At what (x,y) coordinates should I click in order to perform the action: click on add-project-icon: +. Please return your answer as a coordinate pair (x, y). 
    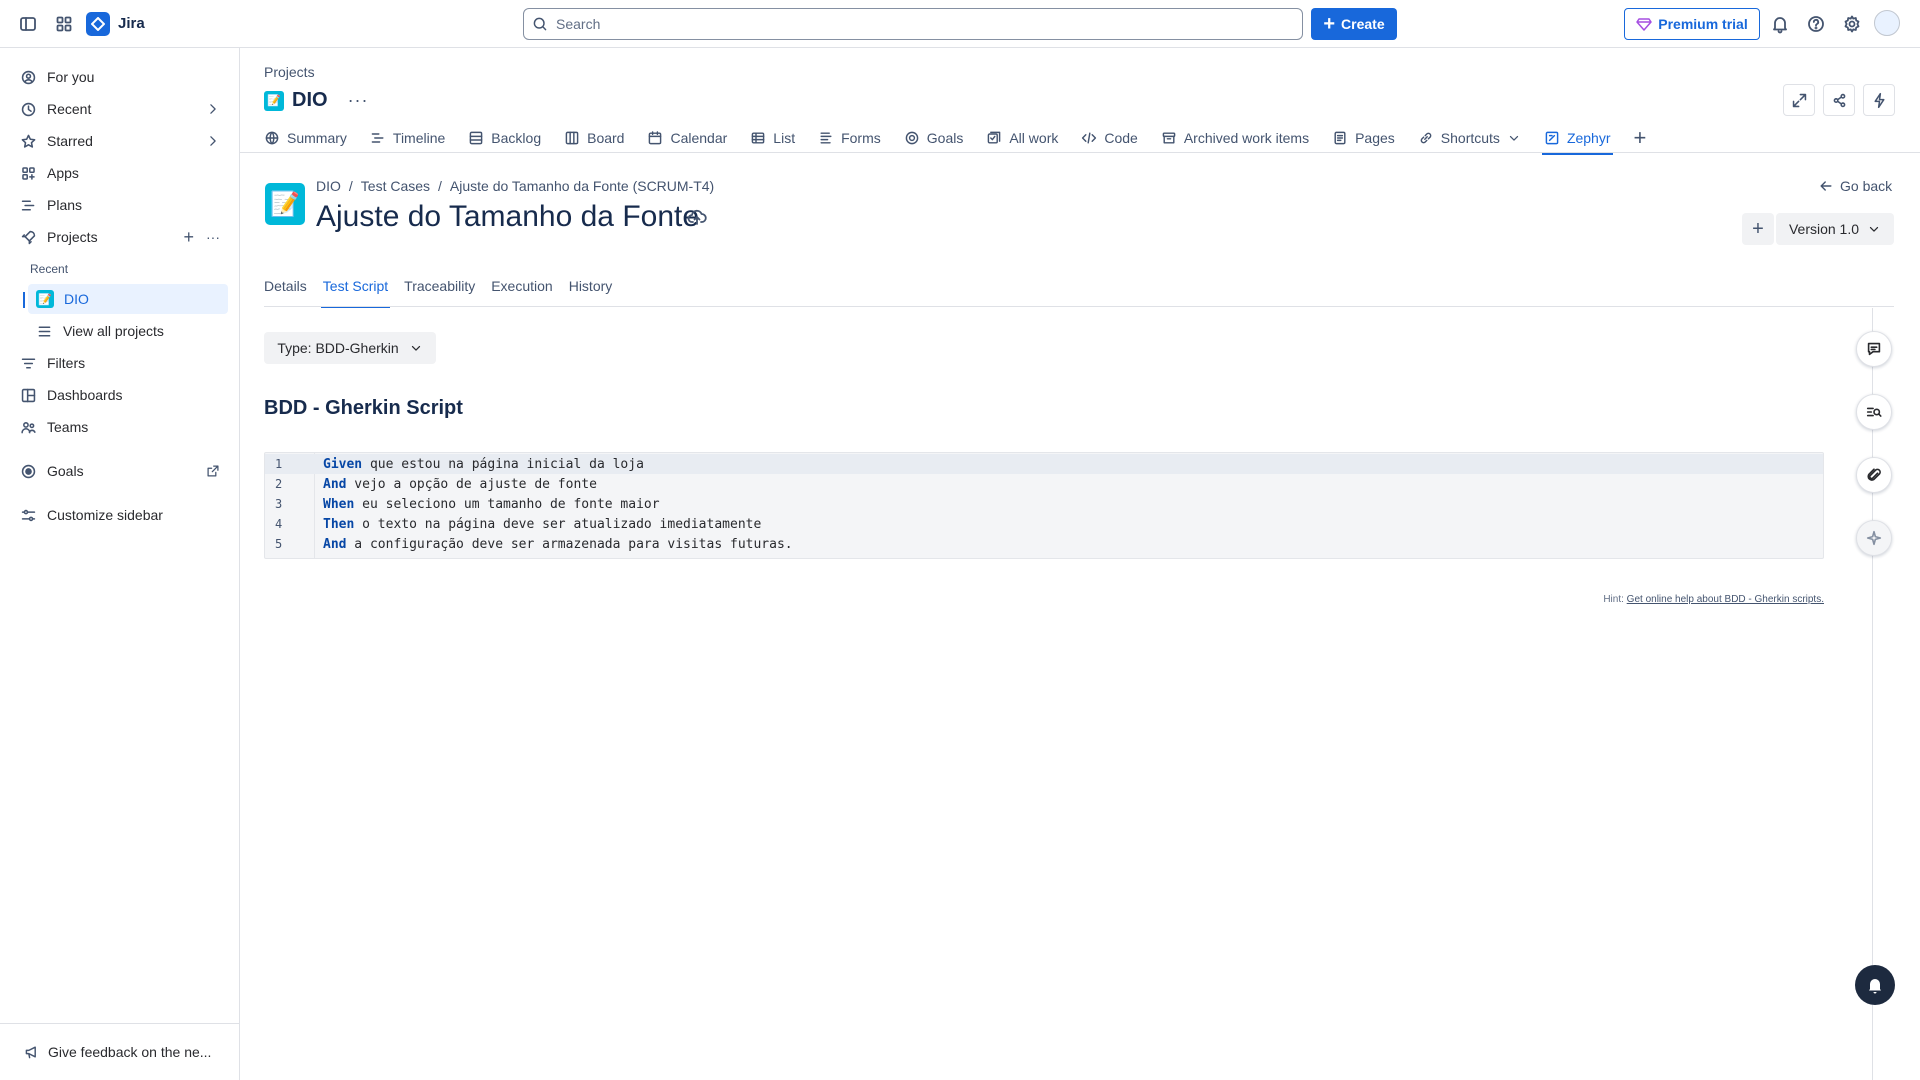
    Looking at the image, I should click on (188, 237).